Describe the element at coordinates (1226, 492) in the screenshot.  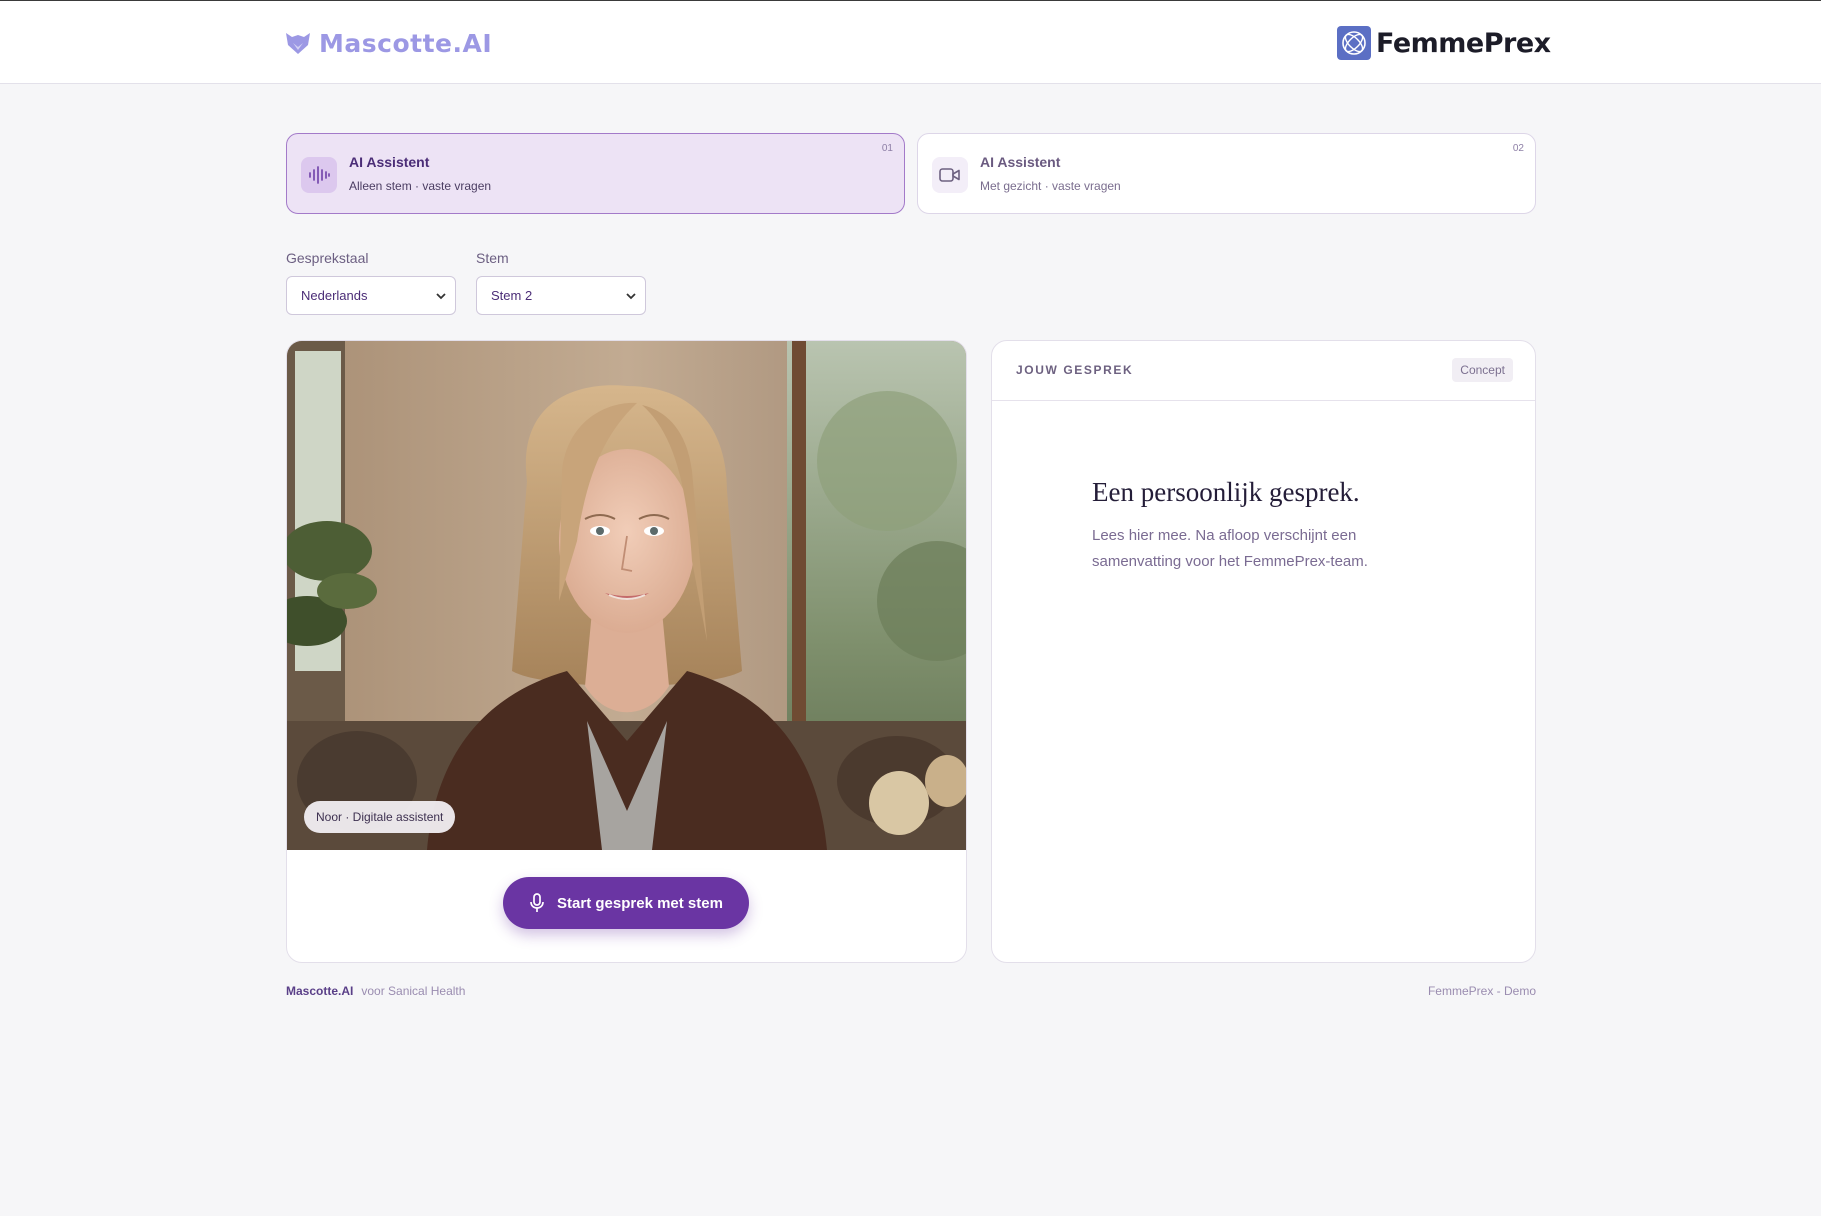
I see `conversation-title: Een persoonlijk gesprek.` at that location.